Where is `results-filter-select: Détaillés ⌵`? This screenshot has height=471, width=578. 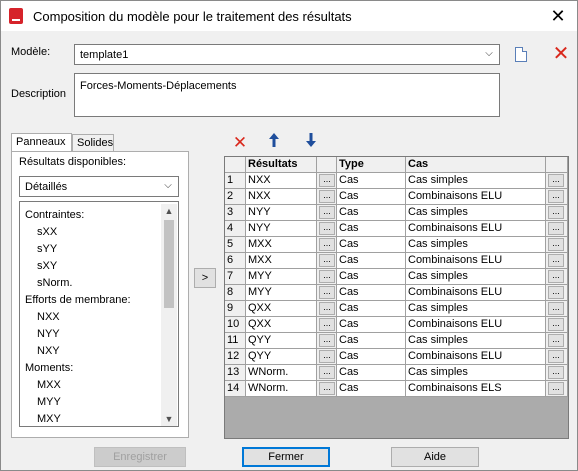 results-filter-select: Détaillés ⌵ is located at coordinates (99, 186).